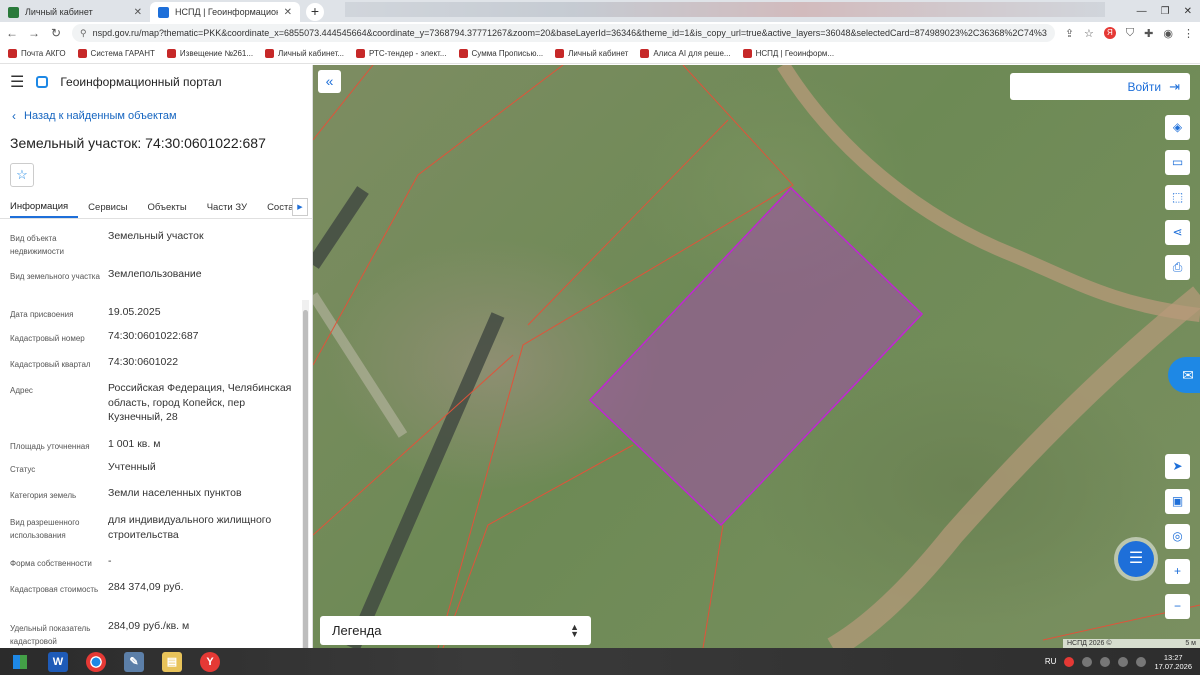 Image resolution: width=1200 pixels, height=675 pixels. Describe the element at coordinates (44, 207) in the screenshot. I see `tab-information: Информация` at that location.